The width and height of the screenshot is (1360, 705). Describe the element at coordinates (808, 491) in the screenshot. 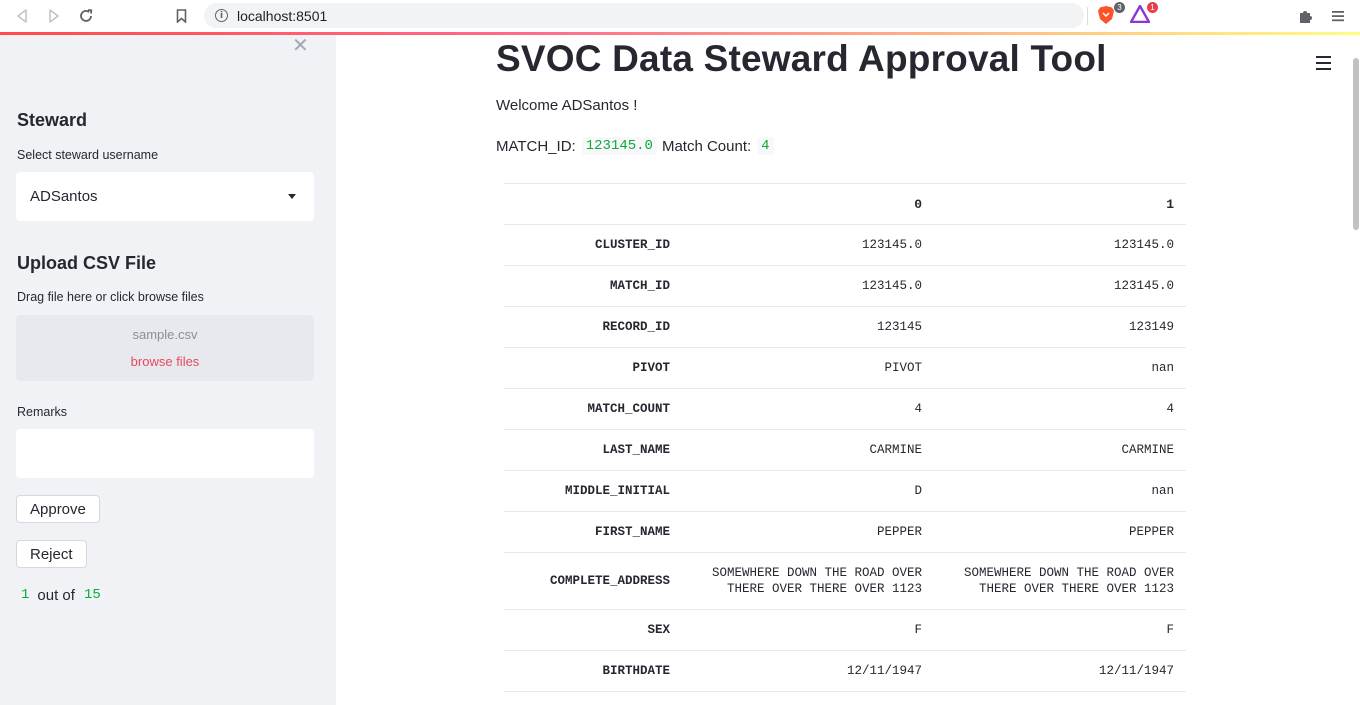

I see `cell: D` at that location.